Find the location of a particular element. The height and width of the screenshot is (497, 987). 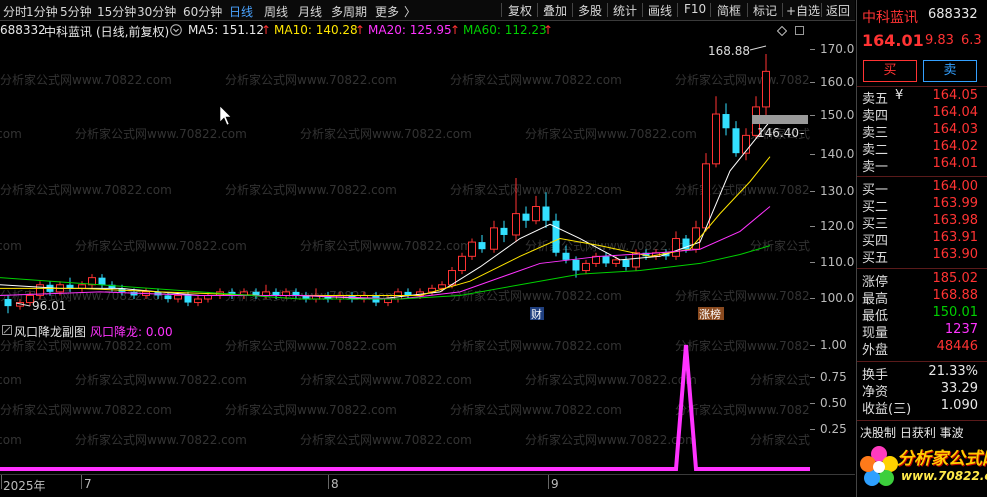

ma10-label: MA10: 140.28 is located at coordinates (316, 30).